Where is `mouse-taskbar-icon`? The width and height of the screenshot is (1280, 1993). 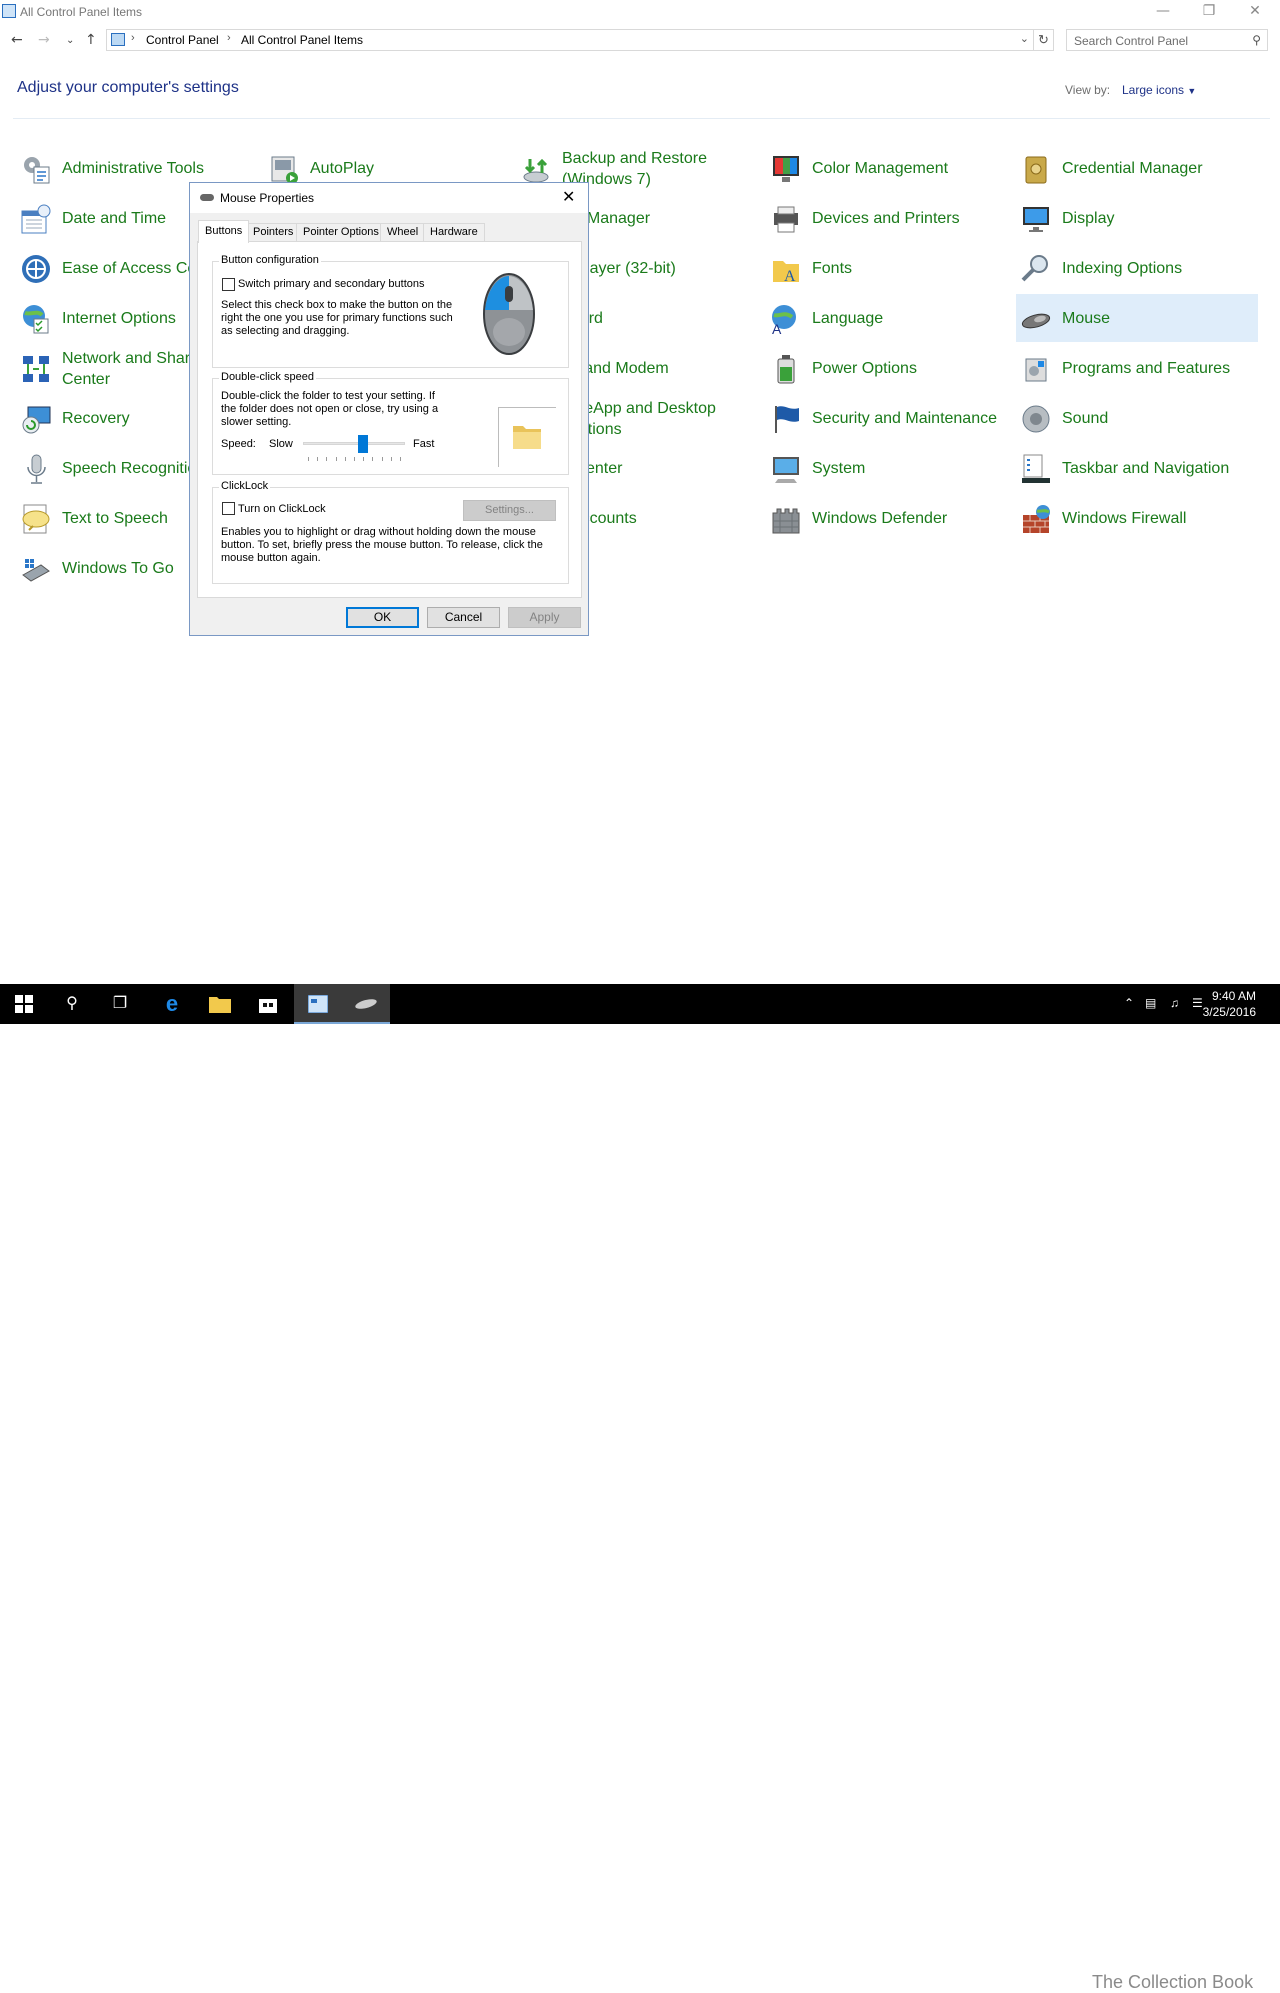 mouse-taskbar-icon is located at coordinates (366, 1004).